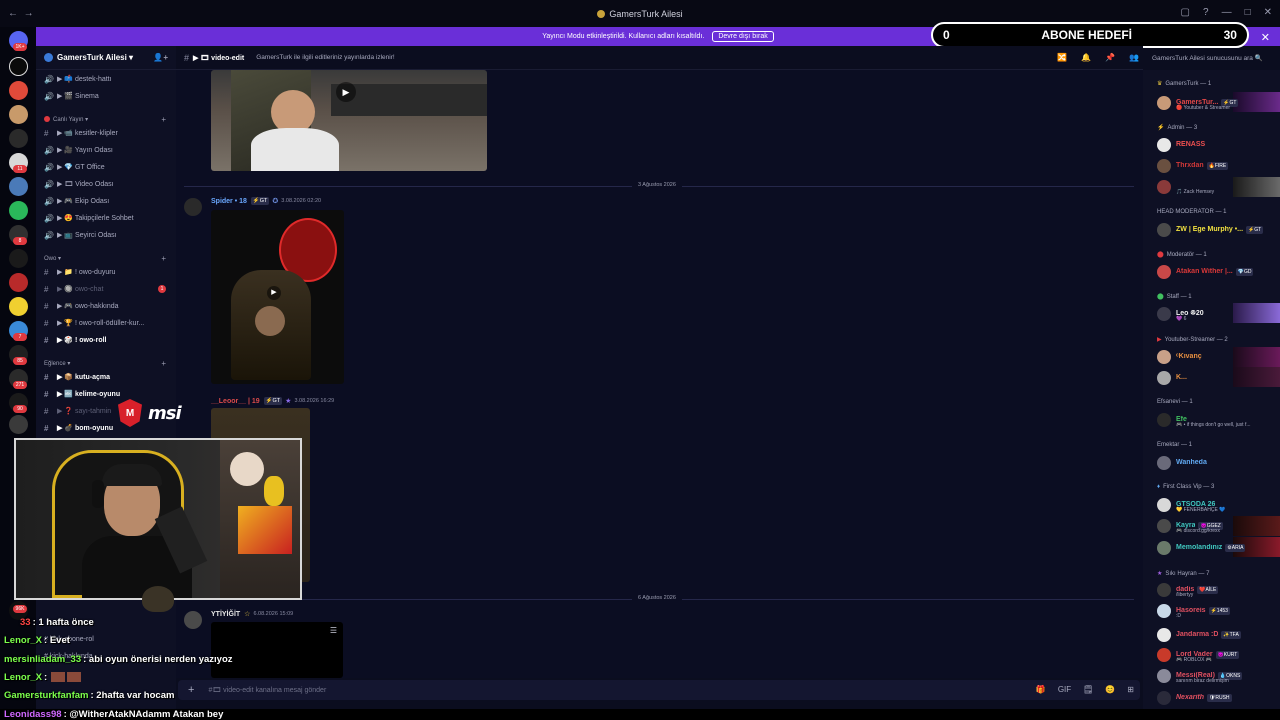 Image resolution: width=1280 pixels, height=720 pixels. I want to click on disable-streamer-mode-button: Devre dışı bırak, so click(743, 36).